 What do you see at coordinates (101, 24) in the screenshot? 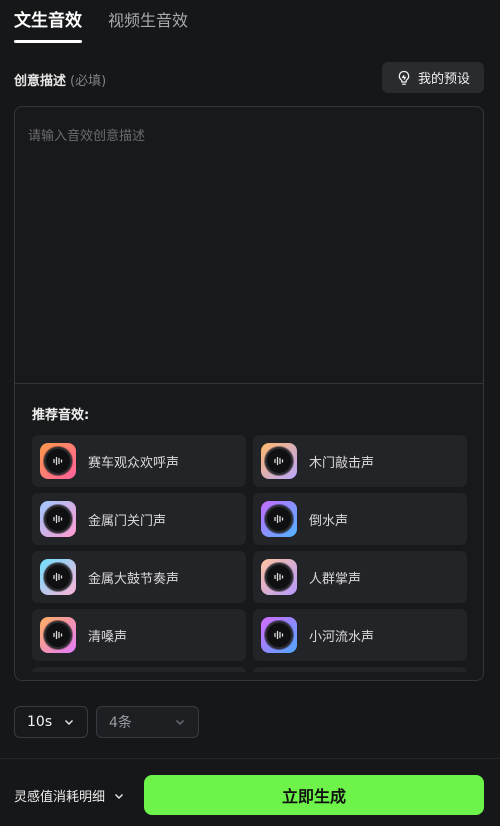
I see `mode-tabs: 文生音效 视频生音效` at bounding box center [101, 24].